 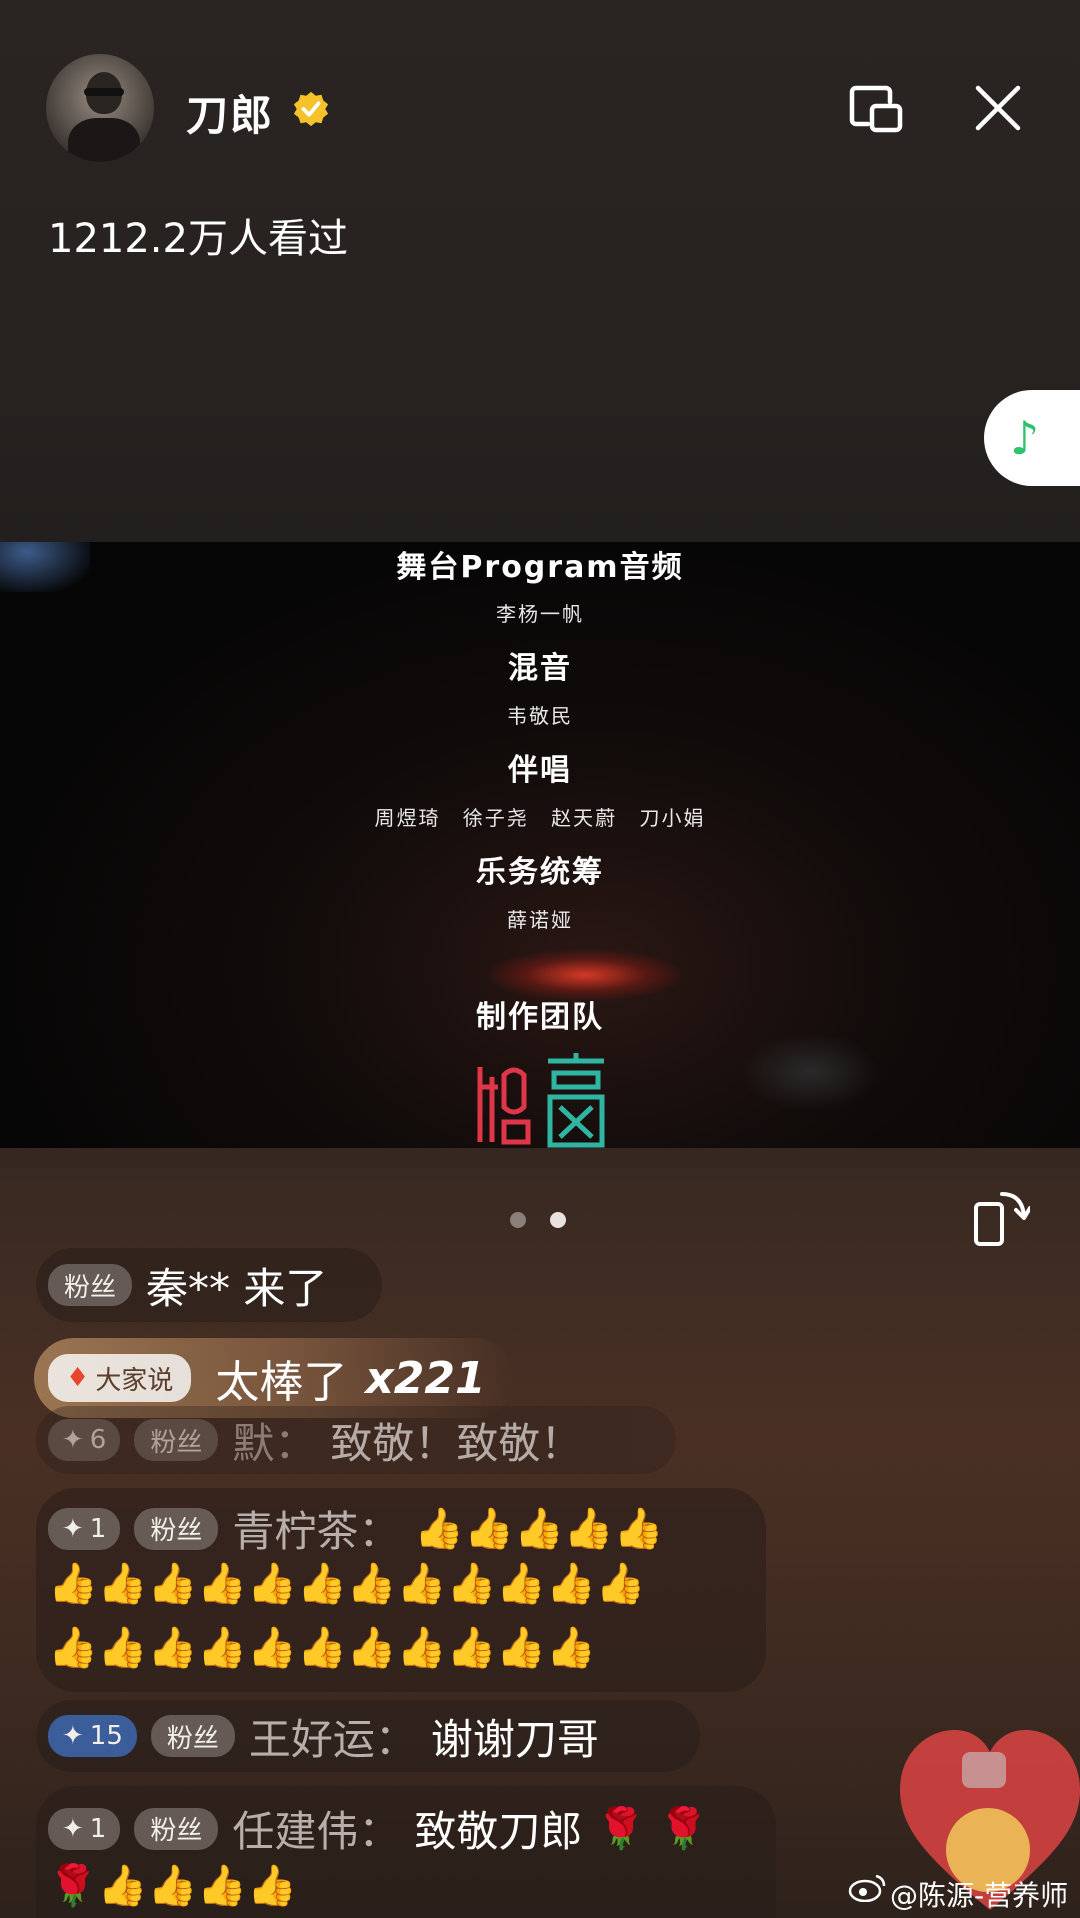 I want to click on credit-role: 混音, so click(x=540, y=668).